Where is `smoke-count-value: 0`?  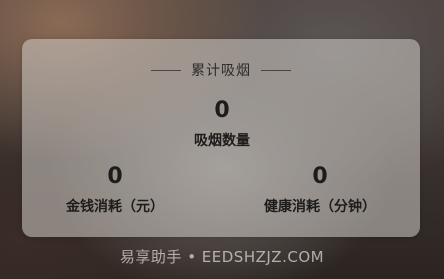 smoke-count-value: 0 is located at coordinates (222, 110).